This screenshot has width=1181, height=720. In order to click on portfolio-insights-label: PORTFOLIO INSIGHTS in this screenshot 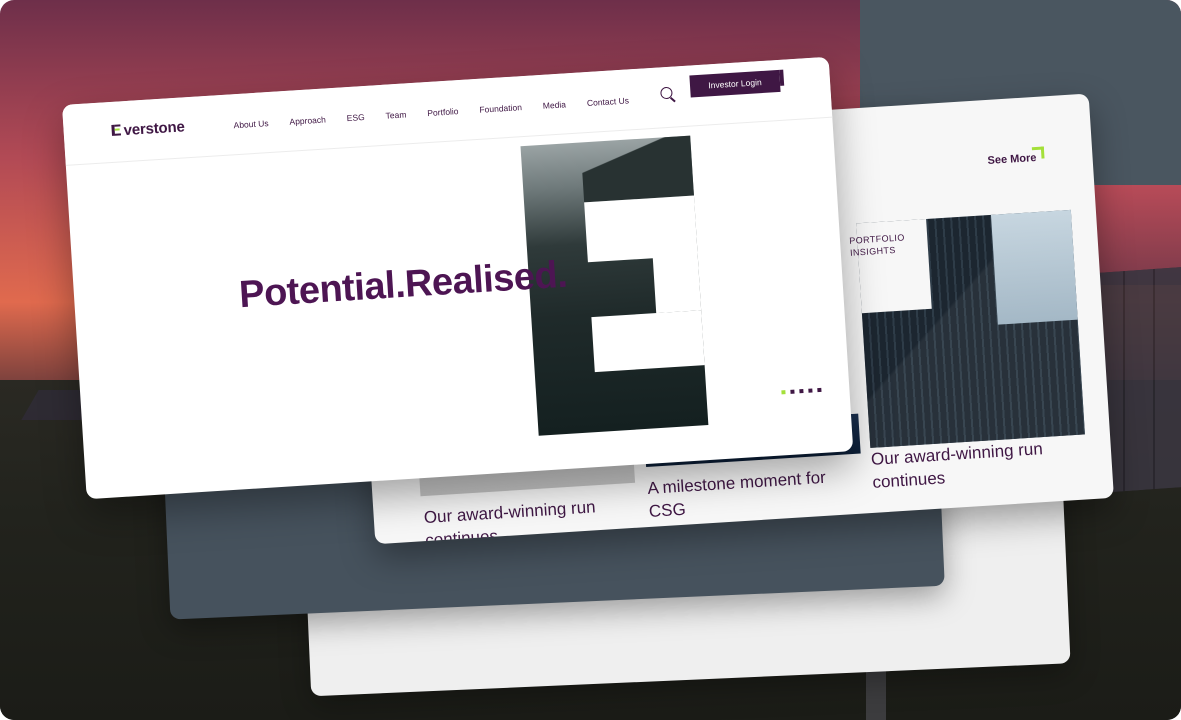, I will do `click(877, 245)`.